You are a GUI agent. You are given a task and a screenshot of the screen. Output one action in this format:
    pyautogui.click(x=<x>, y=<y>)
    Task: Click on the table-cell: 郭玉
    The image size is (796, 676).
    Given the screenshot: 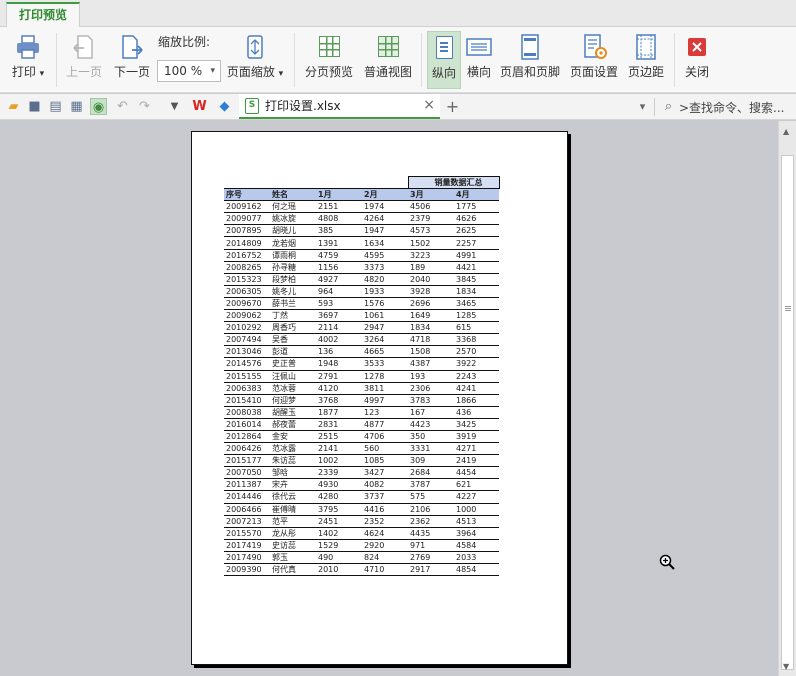 What is the action you would take?
    pyautogui.click(x=293, y=558)
    